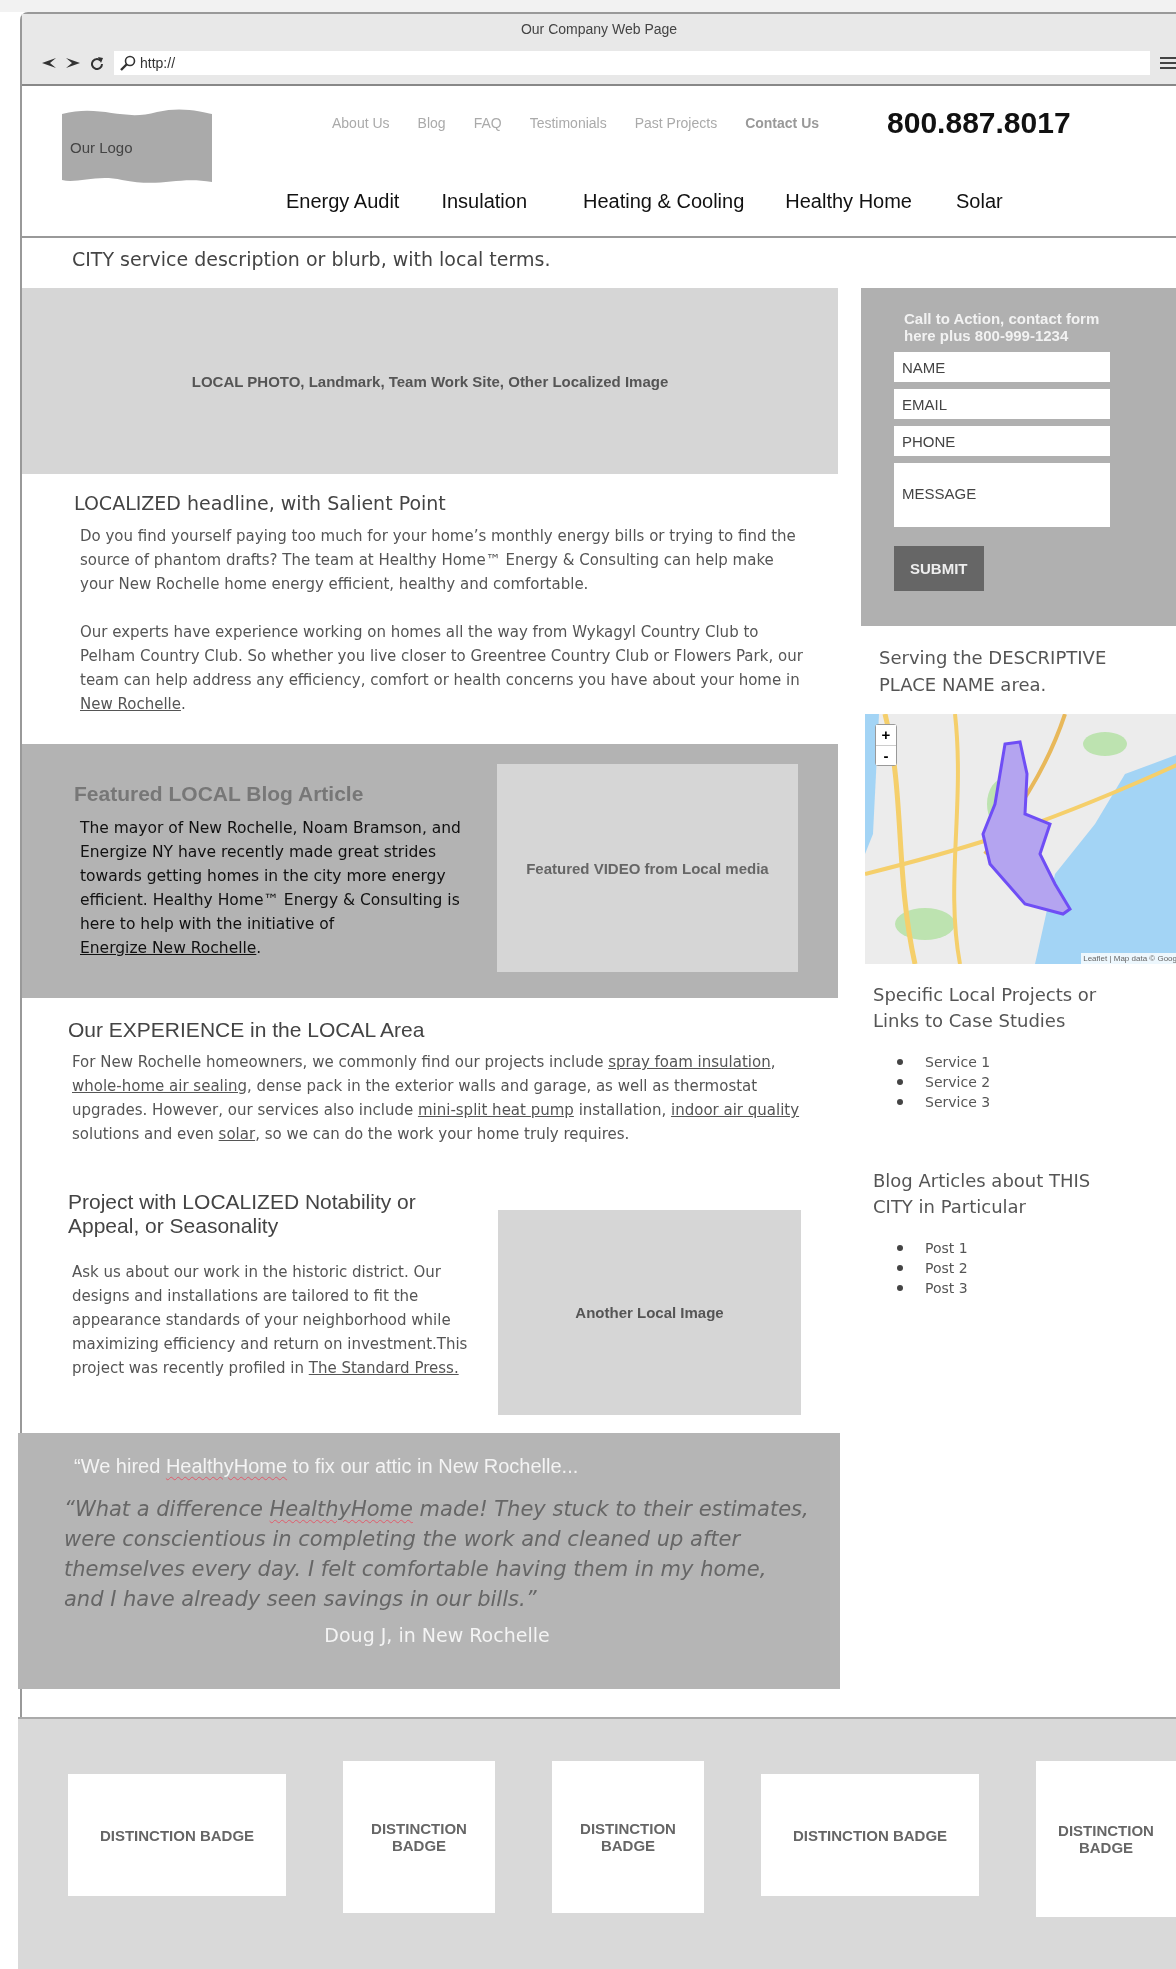 The height and width of the screenshot is (1969, 1176). I want to click on form-title: Call to Action, contact form here plus 800-999-1234, so click(1002, 327).